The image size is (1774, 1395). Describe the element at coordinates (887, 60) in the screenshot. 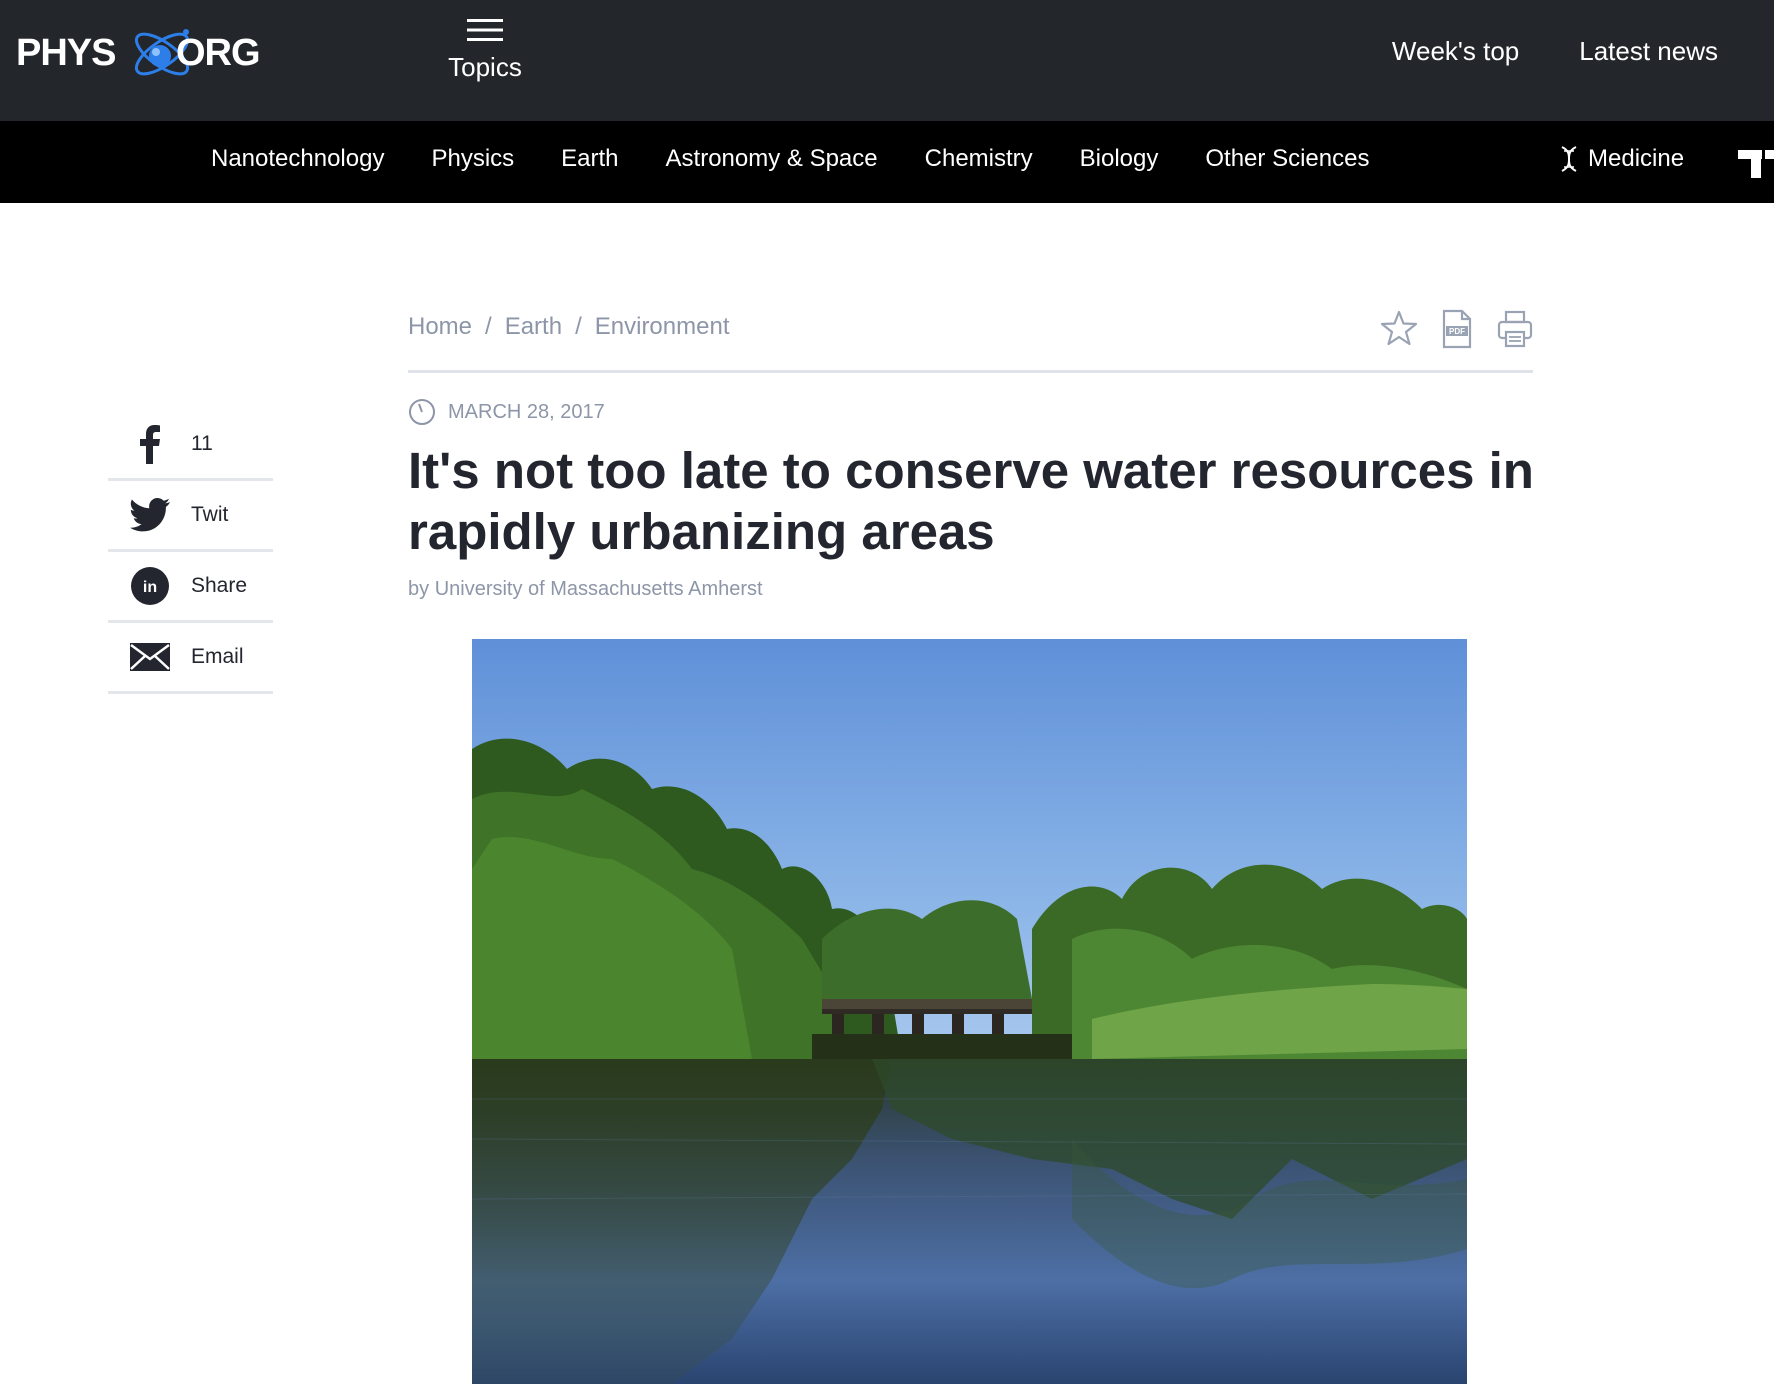

I see `site-header: PHYS ORG Topics Week's top Latest news` at that location.